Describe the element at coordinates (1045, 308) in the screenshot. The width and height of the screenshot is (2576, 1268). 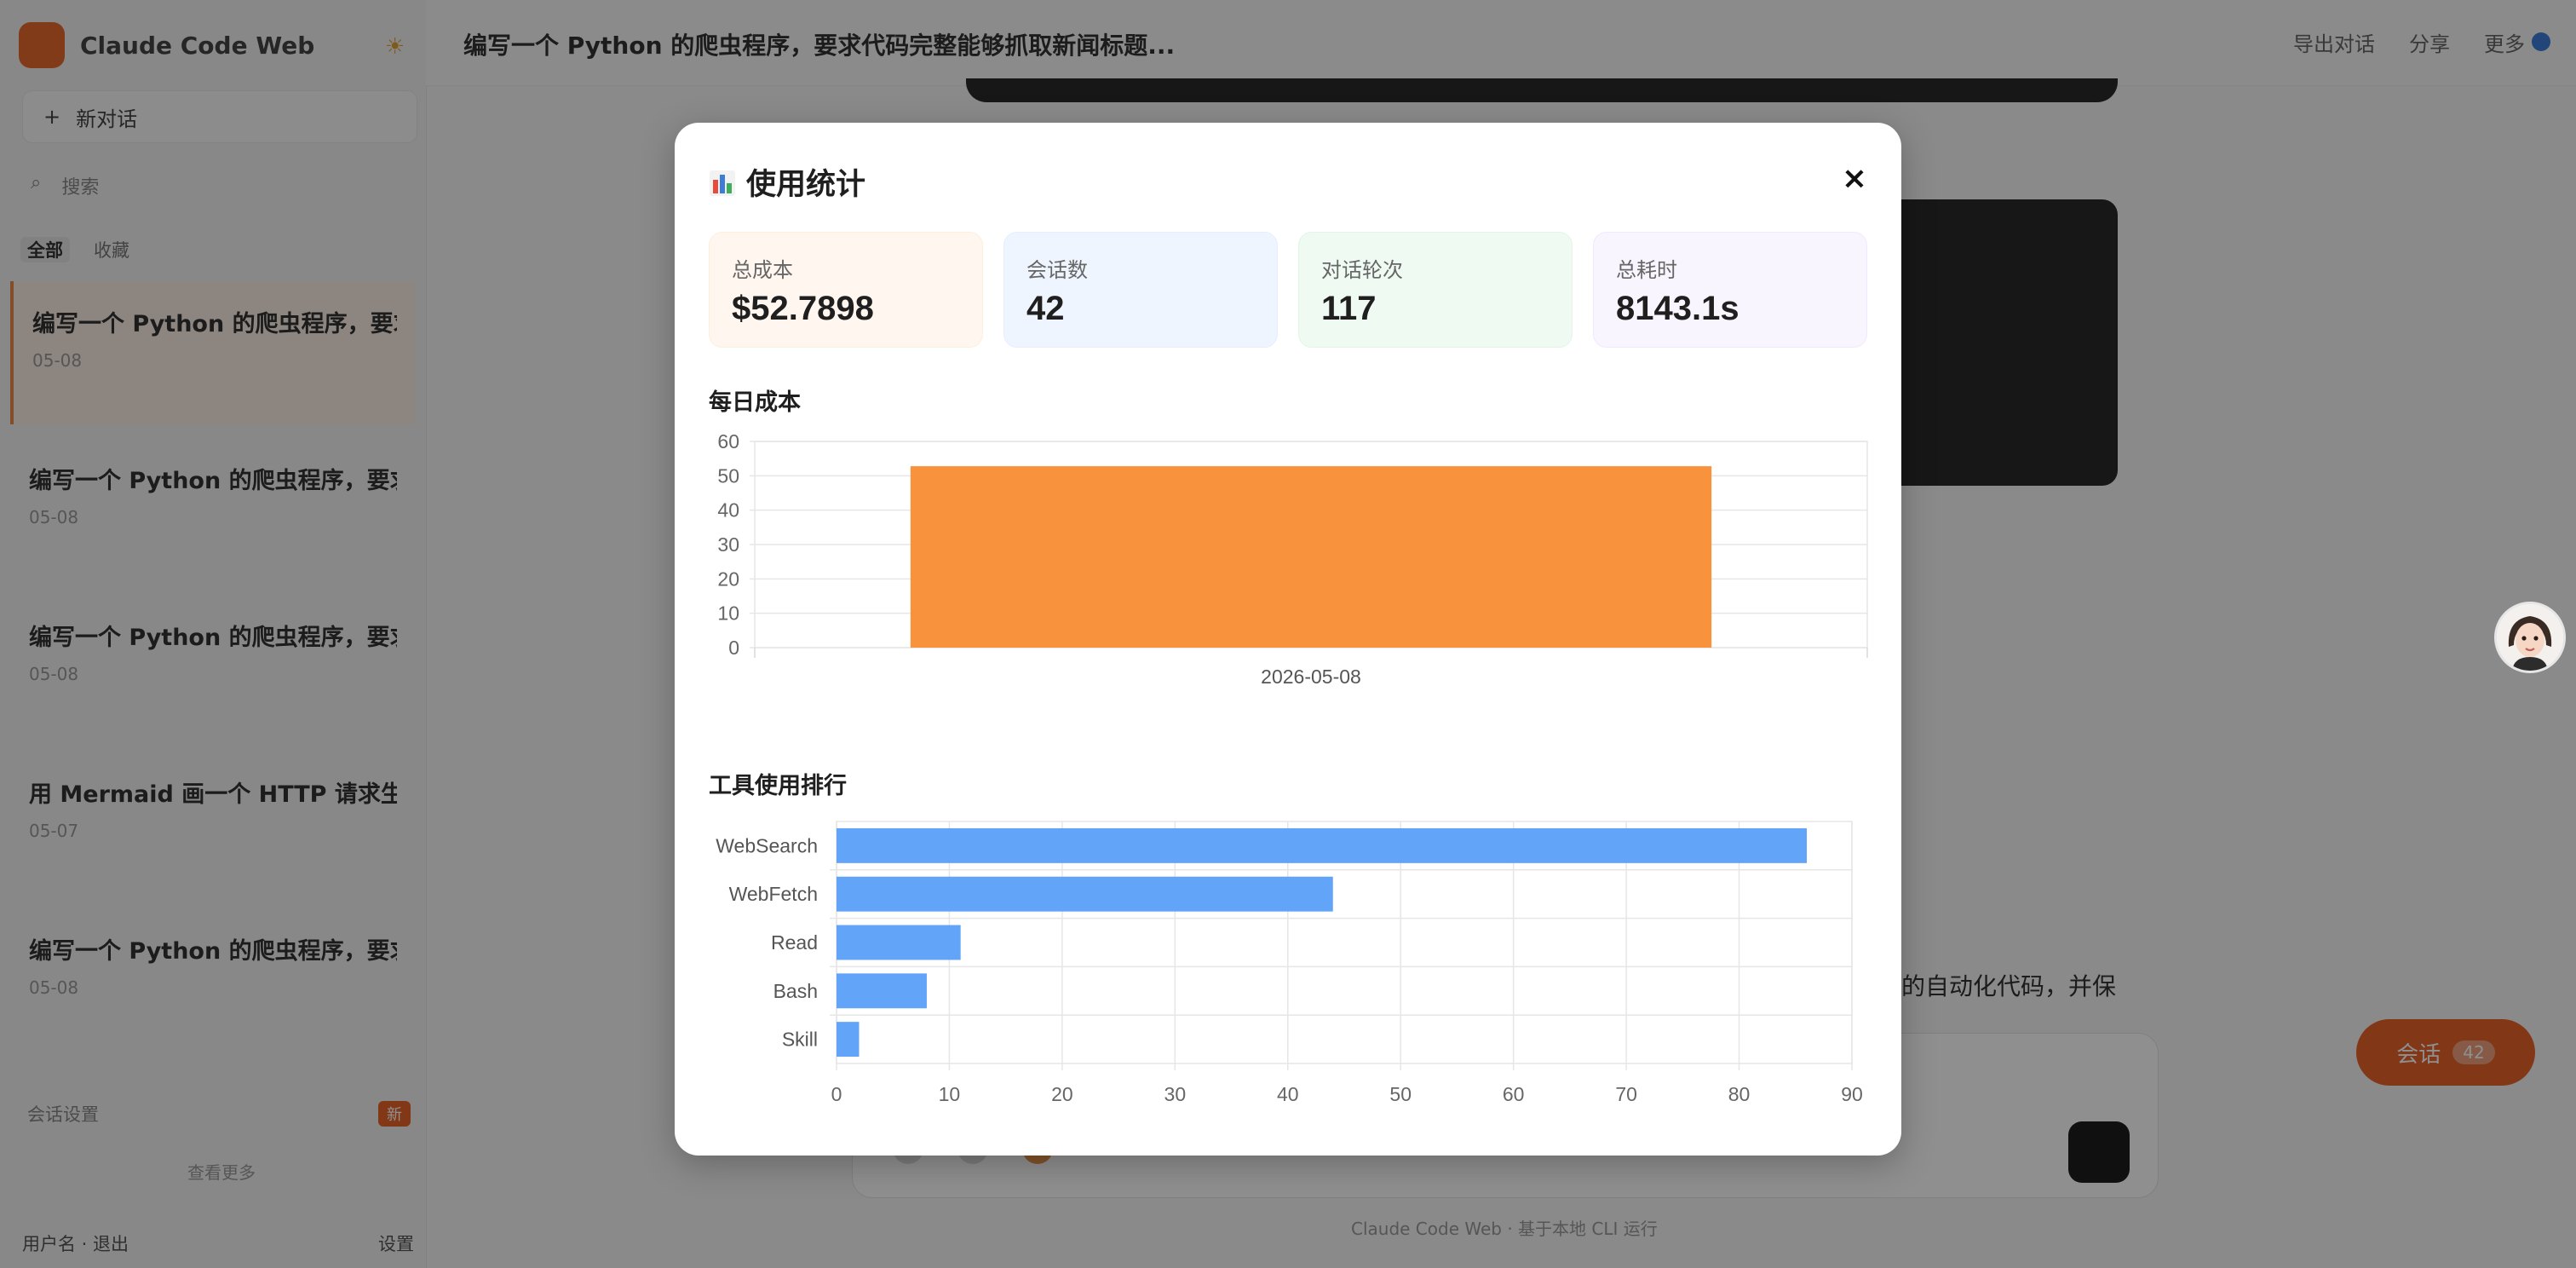
I see `stat-value: 42` at that location.